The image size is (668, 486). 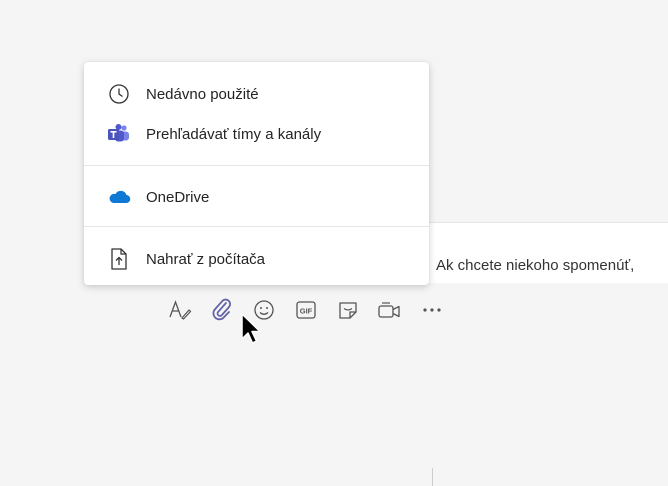 I want to click on emoji-button, so click(x=264, y=310).